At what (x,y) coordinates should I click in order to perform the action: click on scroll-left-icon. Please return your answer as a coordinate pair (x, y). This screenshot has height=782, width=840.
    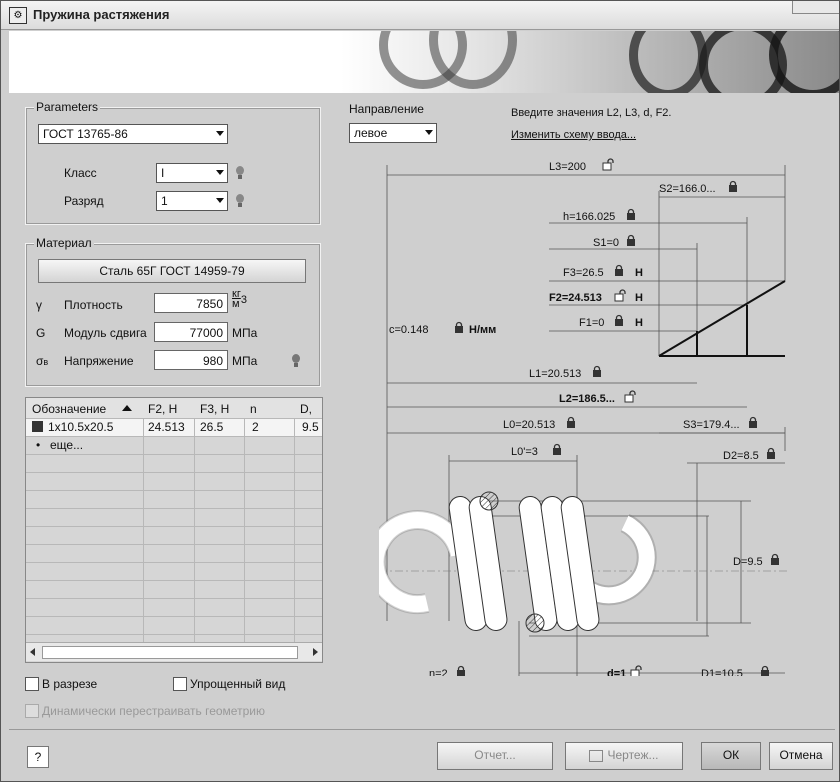
    Looking at the image, I should click on (32, 652).